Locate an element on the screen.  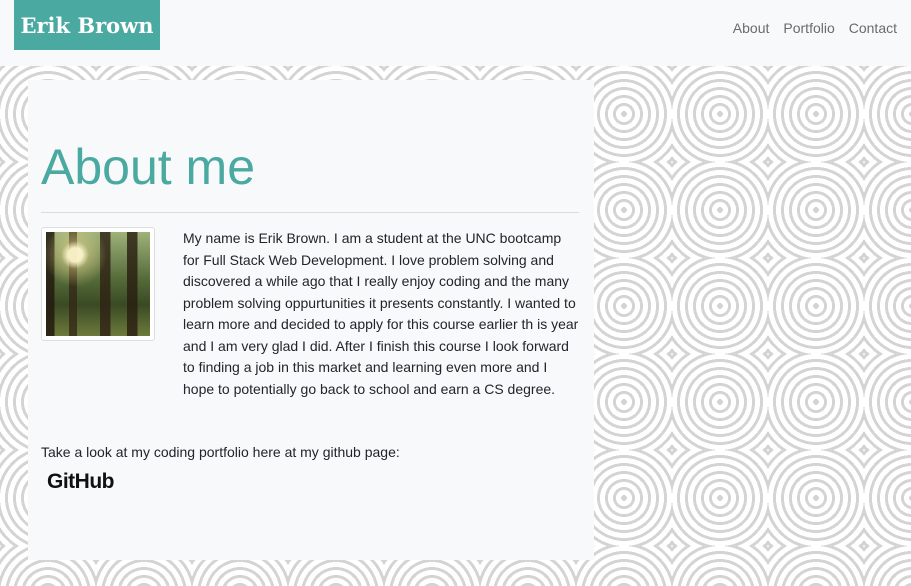
nav-links: About Portfolio Contact is located at coordinates (808, 28).